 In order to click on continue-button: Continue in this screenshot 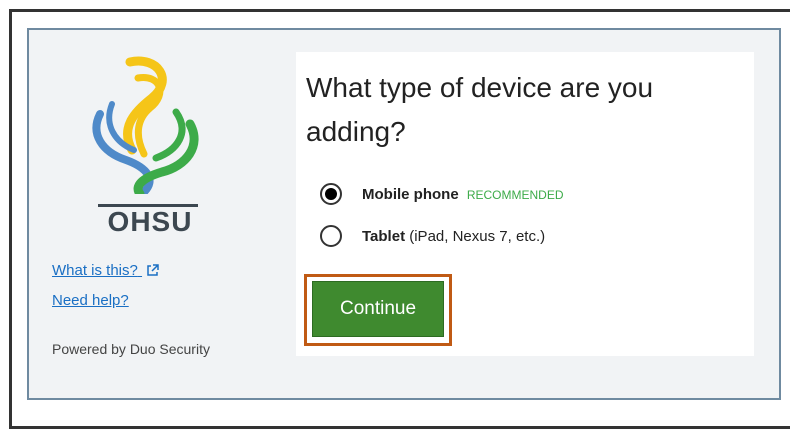, I will do `click(378, 309)`.